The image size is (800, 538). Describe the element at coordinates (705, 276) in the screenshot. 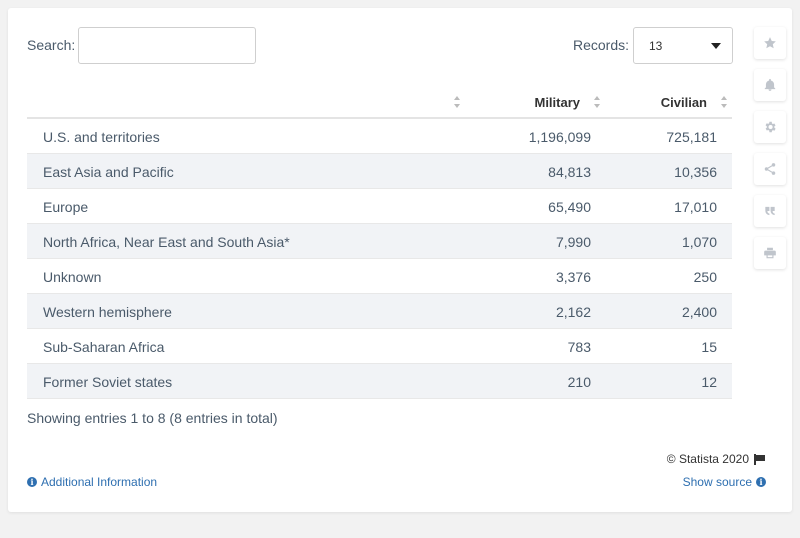

I see `cell-civilian: 250` at that location.